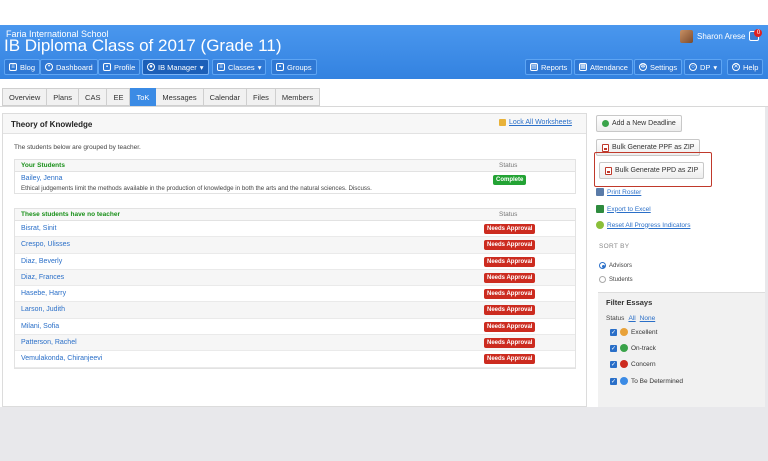  What do you see at coordinates (295, 310) in the screenshot?
I see `table-row: Larson, Judith Needs Approval` at bounding box center [295, 310].